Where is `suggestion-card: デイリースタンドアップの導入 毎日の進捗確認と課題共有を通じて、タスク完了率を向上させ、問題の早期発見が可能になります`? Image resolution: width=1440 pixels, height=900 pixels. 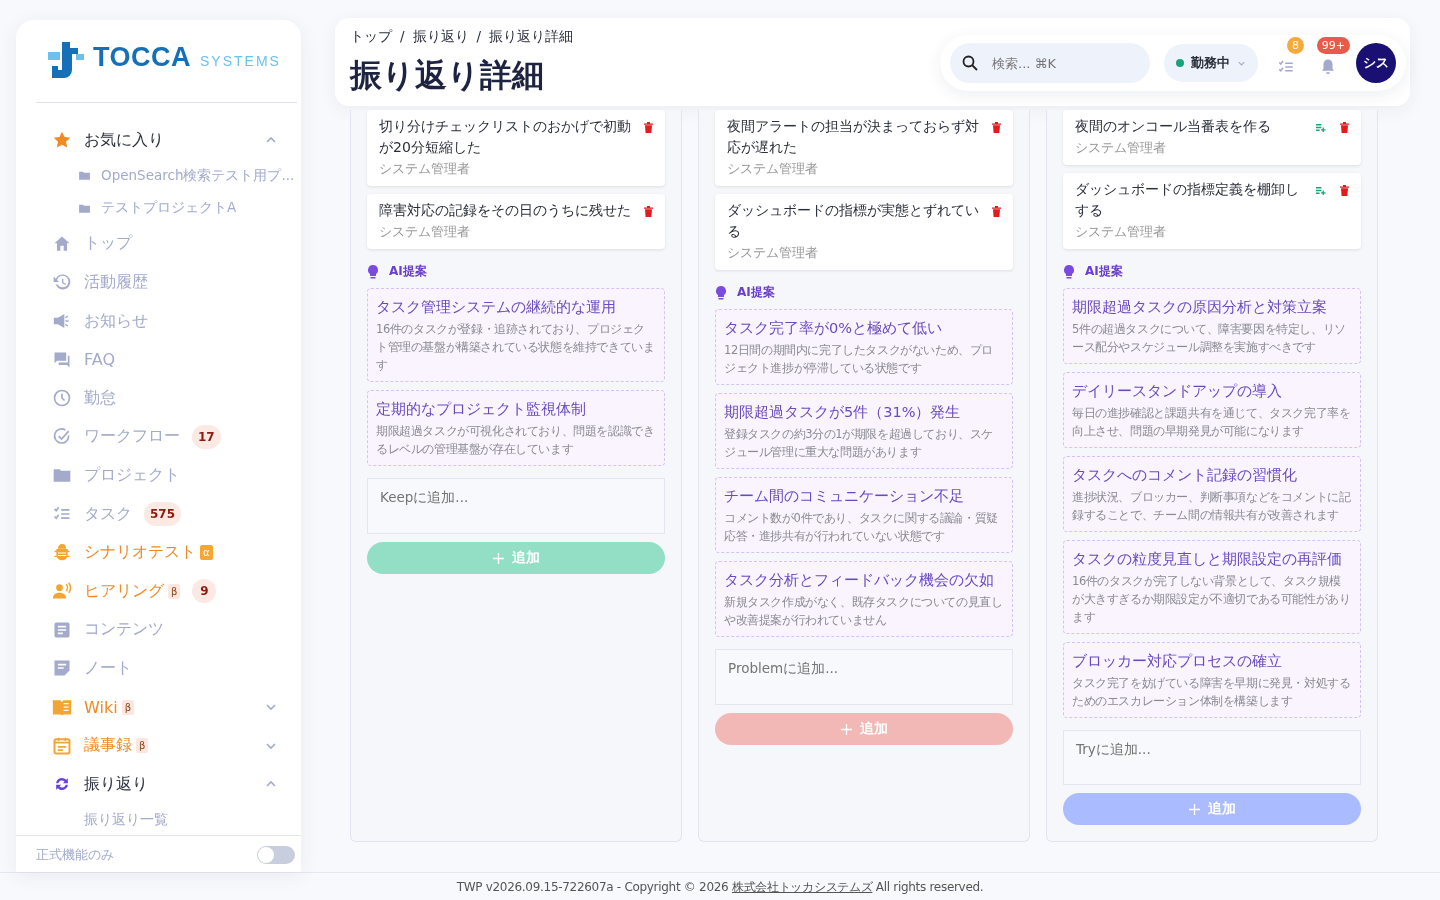
suggestion-card: デイリースタンドアップの導入 毎日の進捗確認と課題共有を通じて、タスク完了率を向上させ、問題の早期発見が可能になります is located at coordinates (1212, 410).